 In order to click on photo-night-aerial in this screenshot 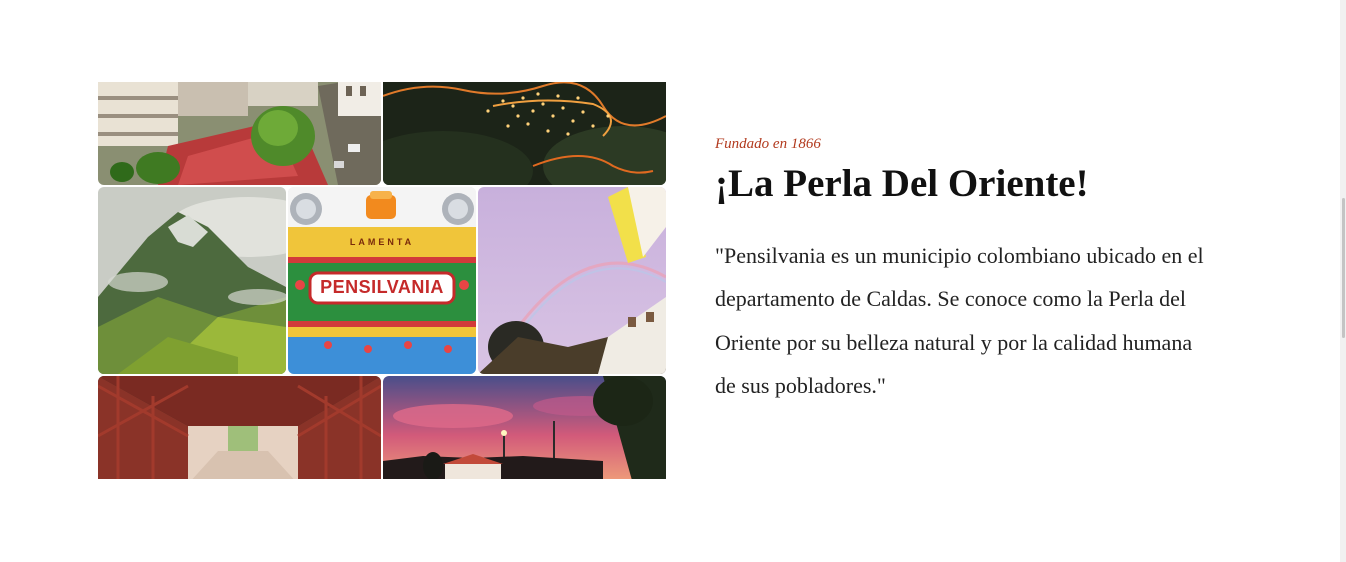, I will do `click(524, 133)`.